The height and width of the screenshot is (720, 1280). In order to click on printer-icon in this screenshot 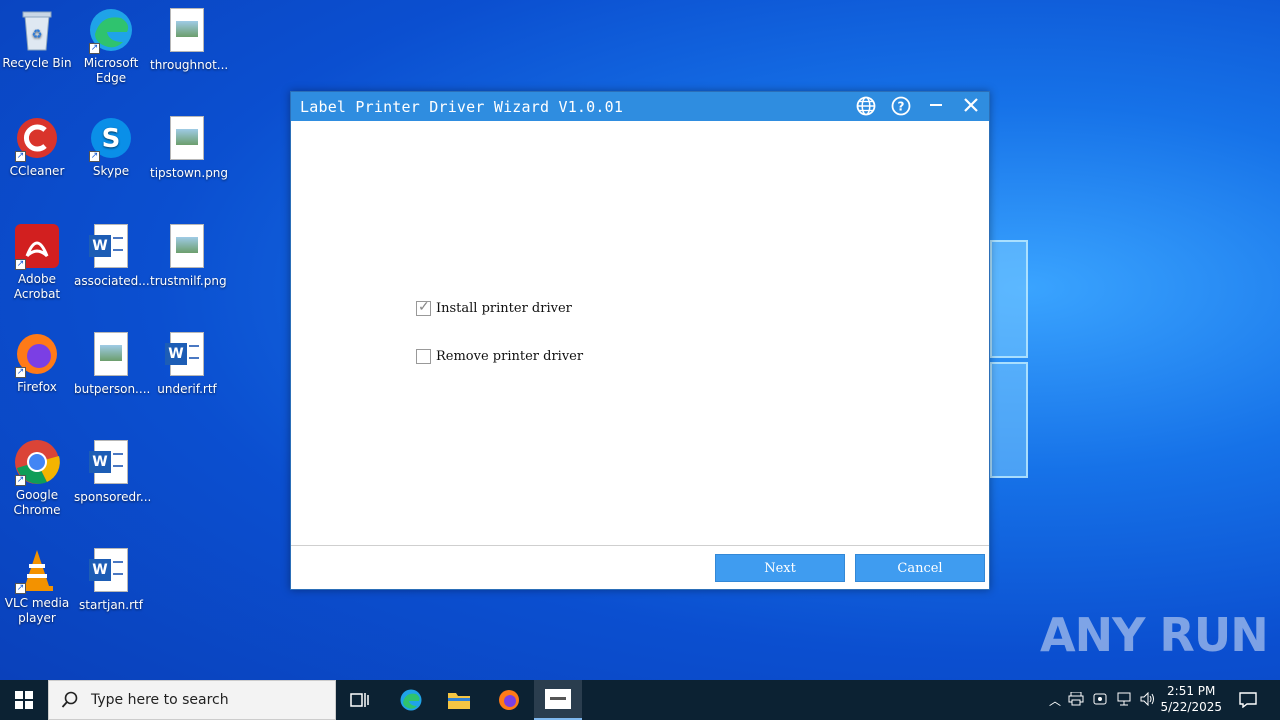, I will do `click(1076, 700)`.